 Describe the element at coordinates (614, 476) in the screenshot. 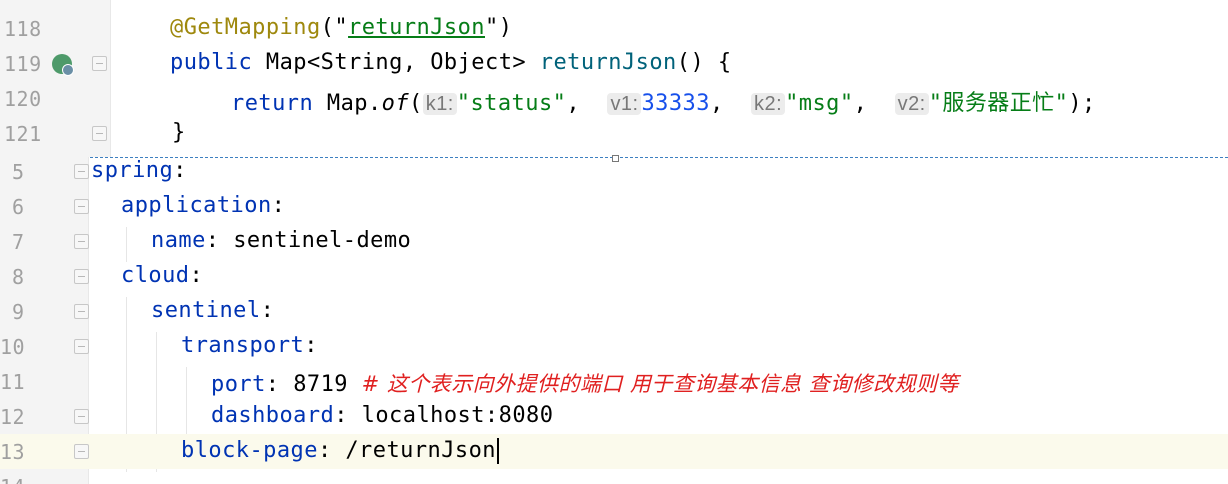

I see `yaml-line-14: 14` at that location.